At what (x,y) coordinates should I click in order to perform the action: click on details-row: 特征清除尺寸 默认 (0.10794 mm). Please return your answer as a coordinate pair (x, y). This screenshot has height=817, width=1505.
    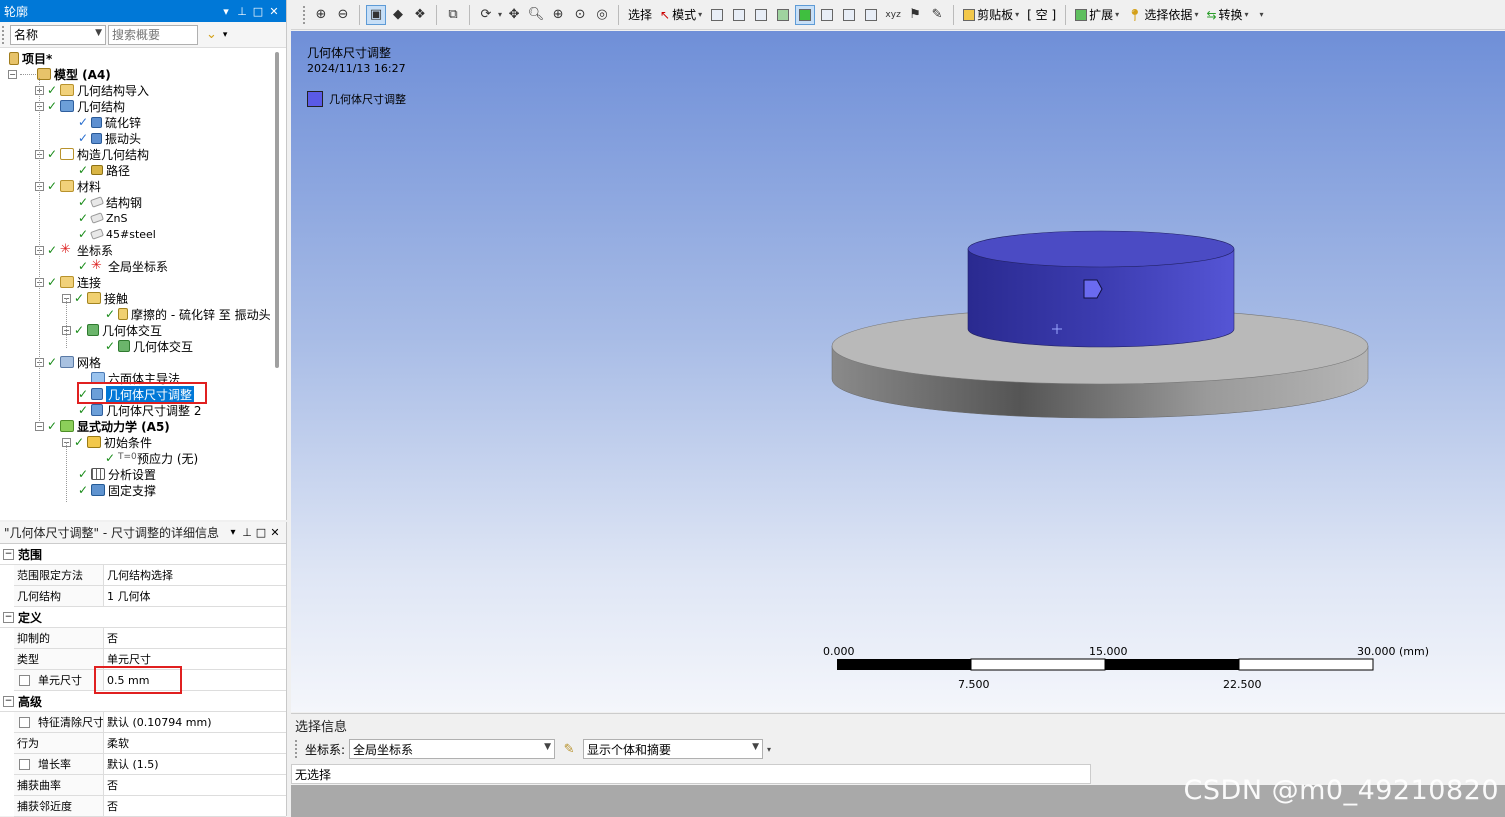
    Looking at the image, I should click on (150, 722).